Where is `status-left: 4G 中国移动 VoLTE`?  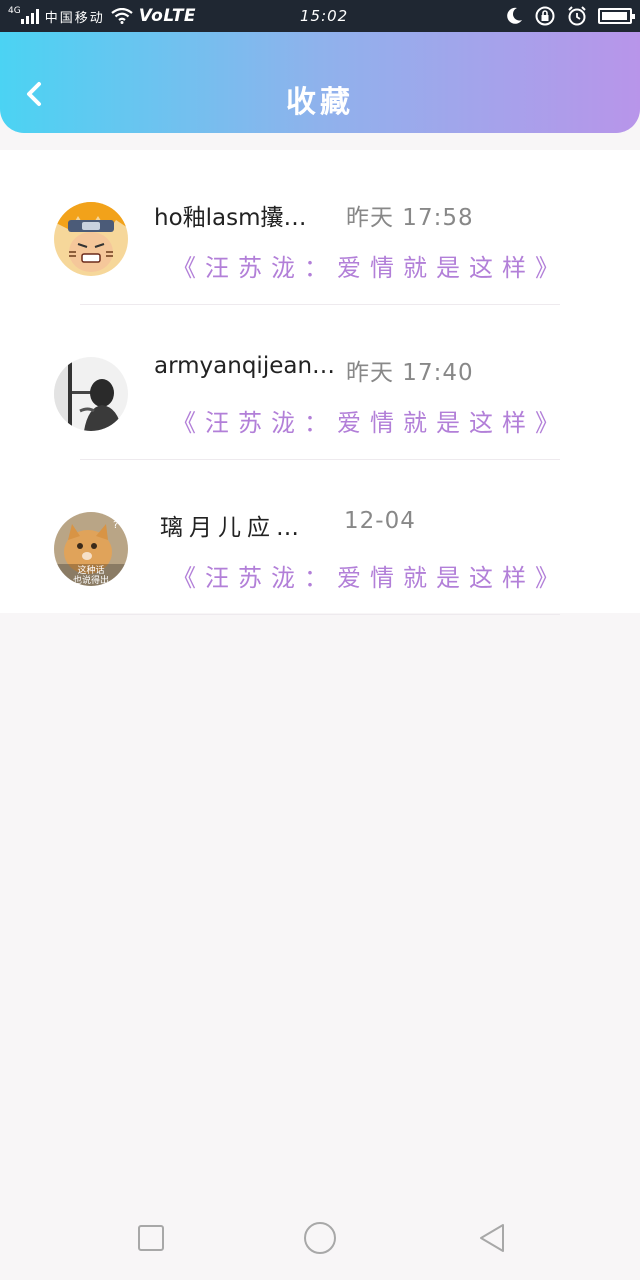
status-left: 4G 中国移动 VoLTE is located at coordinates (102, 16).